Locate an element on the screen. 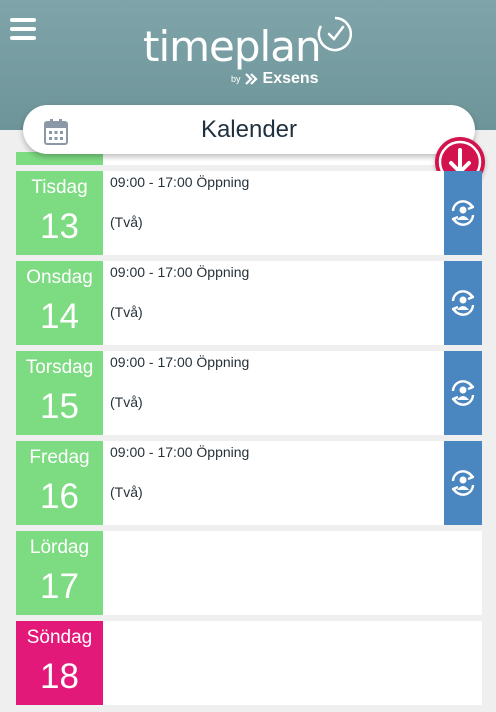 The height and width of the screenshot is (712, 496). day-name: Fredag is located at coordinates (59, 457).